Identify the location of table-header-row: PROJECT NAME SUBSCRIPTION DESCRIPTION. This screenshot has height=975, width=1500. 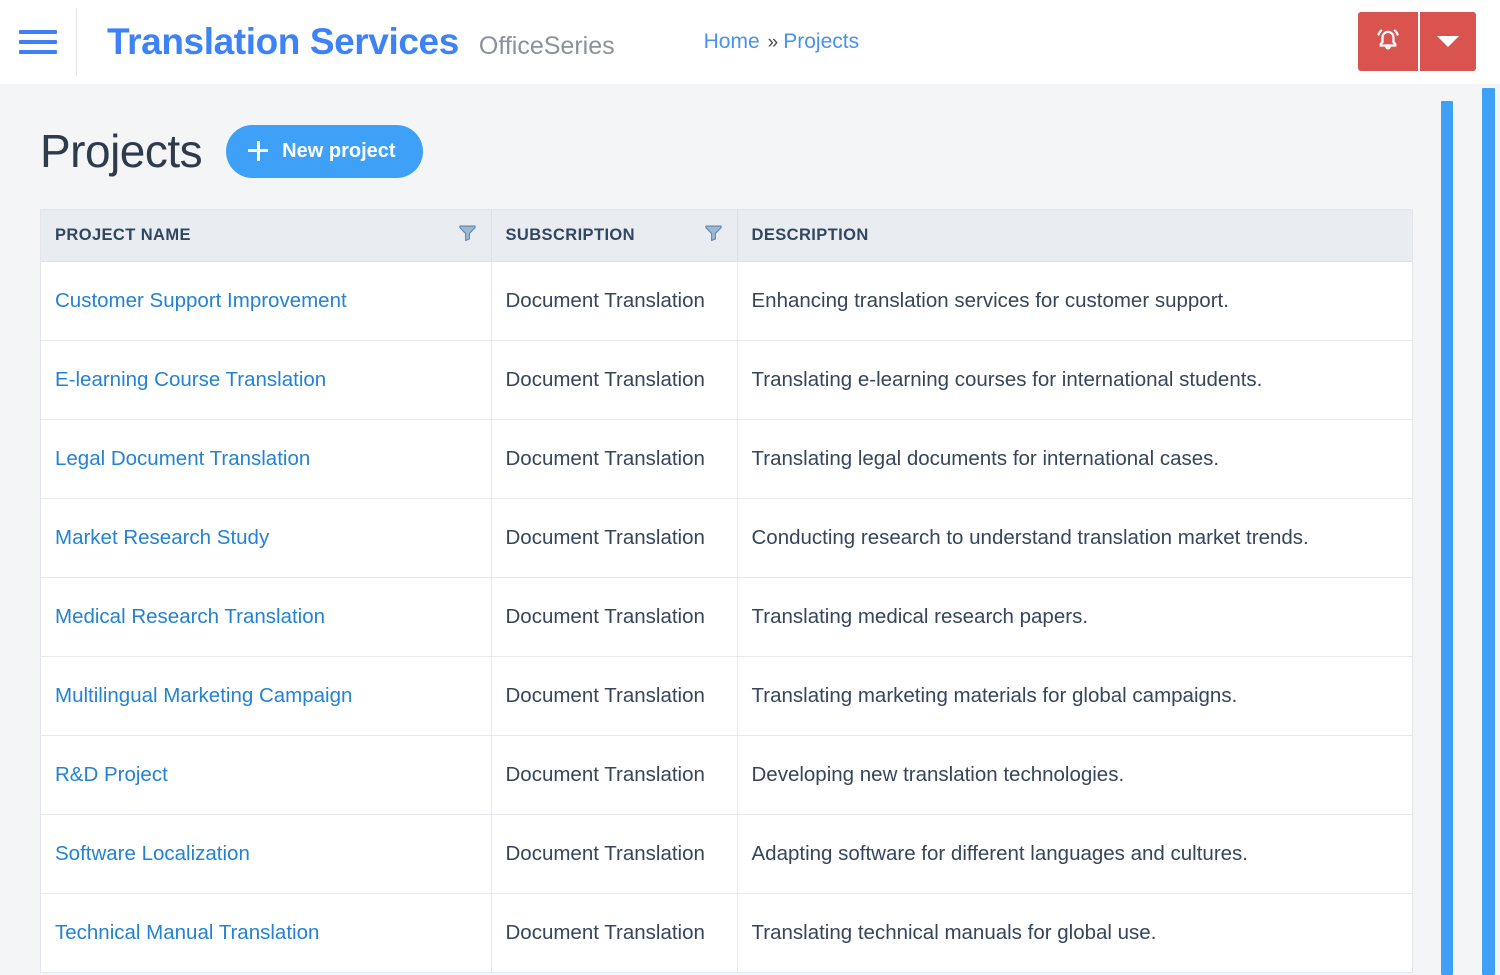
(726, 236).